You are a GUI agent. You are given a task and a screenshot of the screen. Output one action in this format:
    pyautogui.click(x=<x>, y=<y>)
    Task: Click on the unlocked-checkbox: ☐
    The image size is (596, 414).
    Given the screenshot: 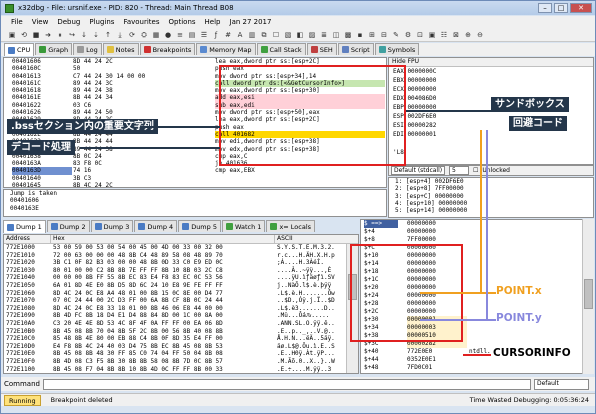 What is the action you would take?
    pyautogui.click(x=475, y=170)
    